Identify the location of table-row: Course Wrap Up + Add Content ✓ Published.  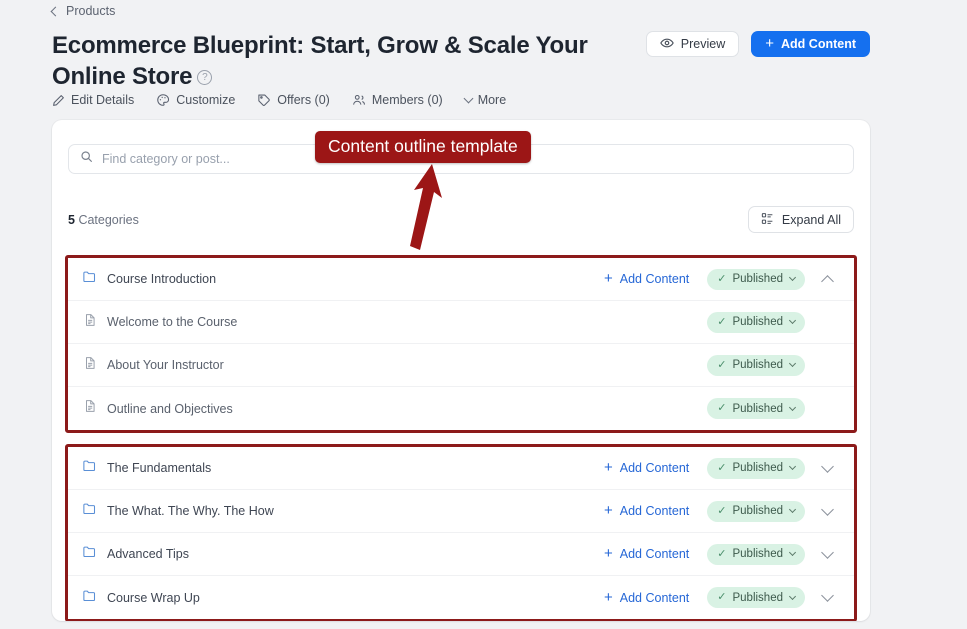
(461, 597).